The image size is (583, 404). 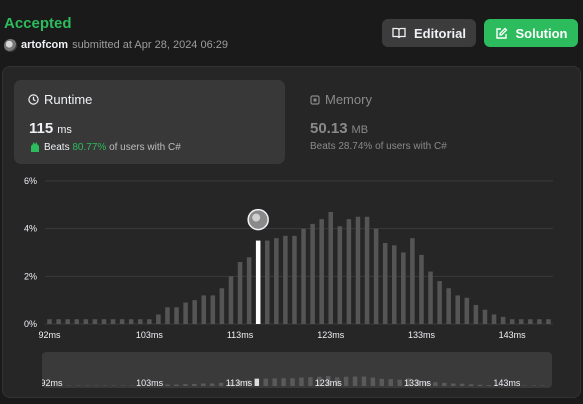 What do you see at coordinates (258, 282) in the screenshot?
I see `highlight-bar` at bounding box center [258, 282].